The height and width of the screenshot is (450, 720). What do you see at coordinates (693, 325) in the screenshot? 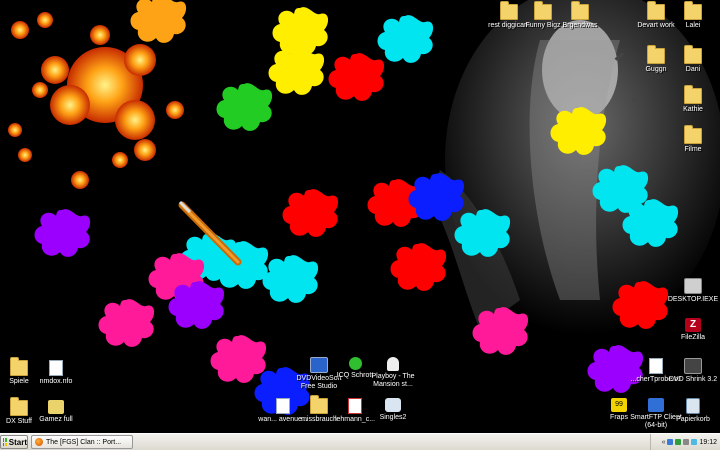
I see `filezilla-icon: Z` at bounding box center [693, 325].